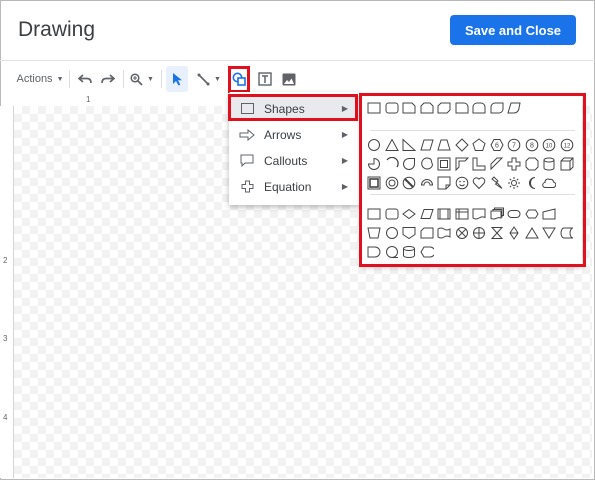 The width and height of the screenshot is (595, 480). What do you see at coordinates (374, 214) in the screenshot?
I see `shape-process-icon` at bounding box center [374, 214].